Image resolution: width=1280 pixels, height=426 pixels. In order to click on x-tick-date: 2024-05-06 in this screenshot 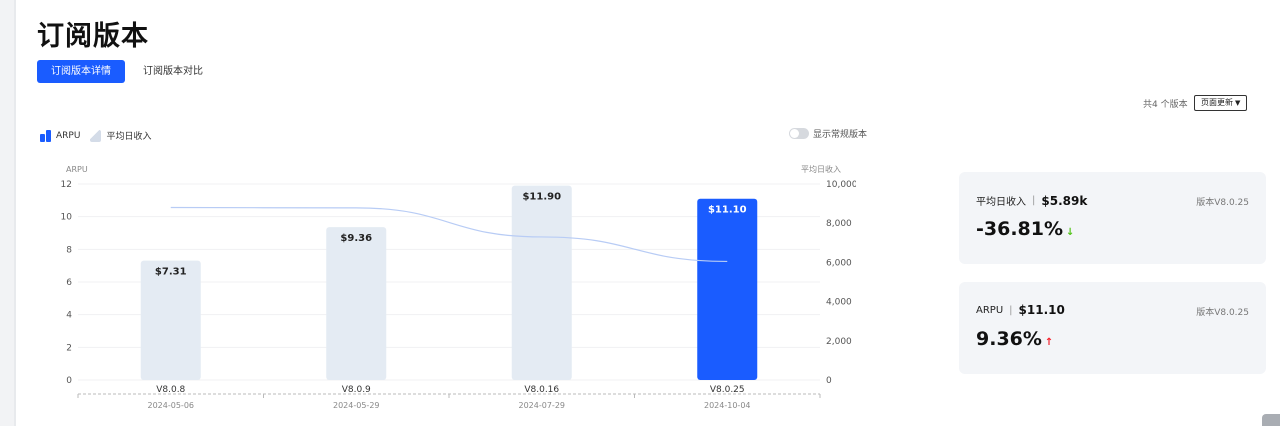, I will do `click(171, 405)`.